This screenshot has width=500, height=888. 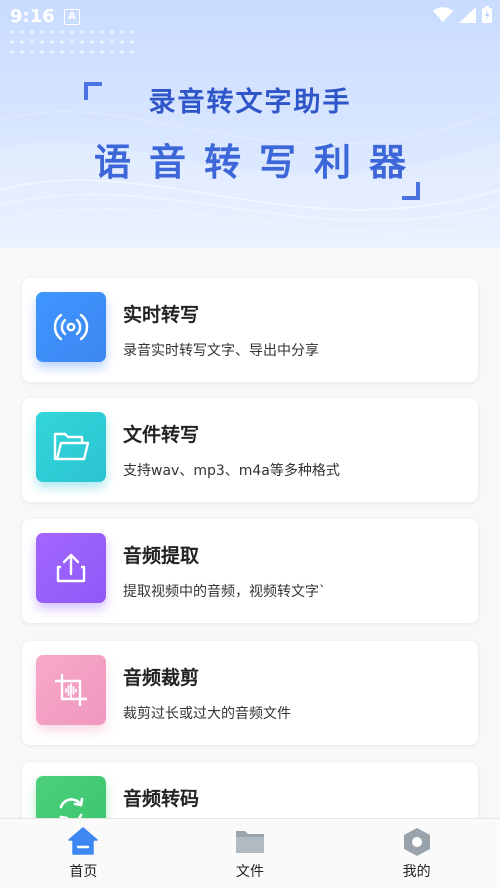 I want to click on card-title: 实时转写, so click(x=161, y=315).